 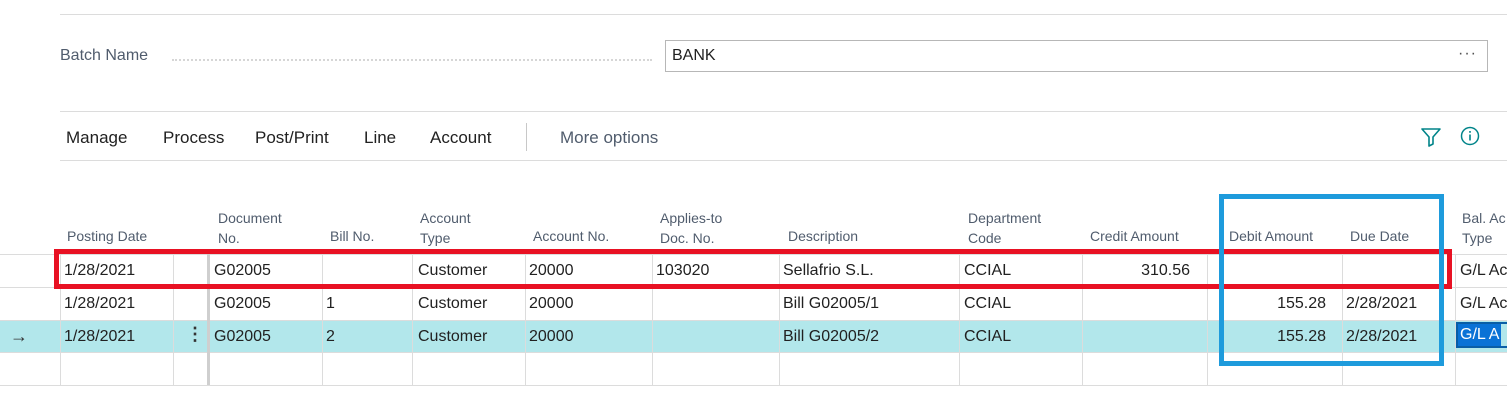 I want to click on col-credit-amount: Credit Amount, so click(x=1134, y=236).